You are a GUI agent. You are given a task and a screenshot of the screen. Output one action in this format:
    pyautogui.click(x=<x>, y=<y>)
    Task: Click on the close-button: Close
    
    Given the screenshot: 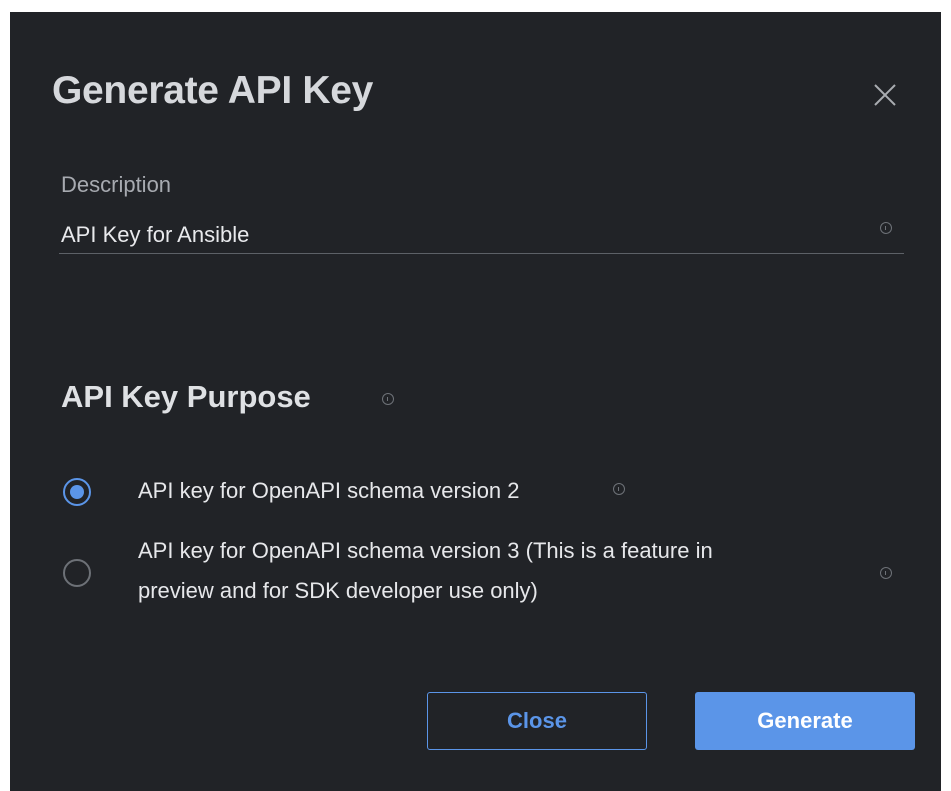 What is the action you would take?
    pyautogui.click(x=537, y=721)
    